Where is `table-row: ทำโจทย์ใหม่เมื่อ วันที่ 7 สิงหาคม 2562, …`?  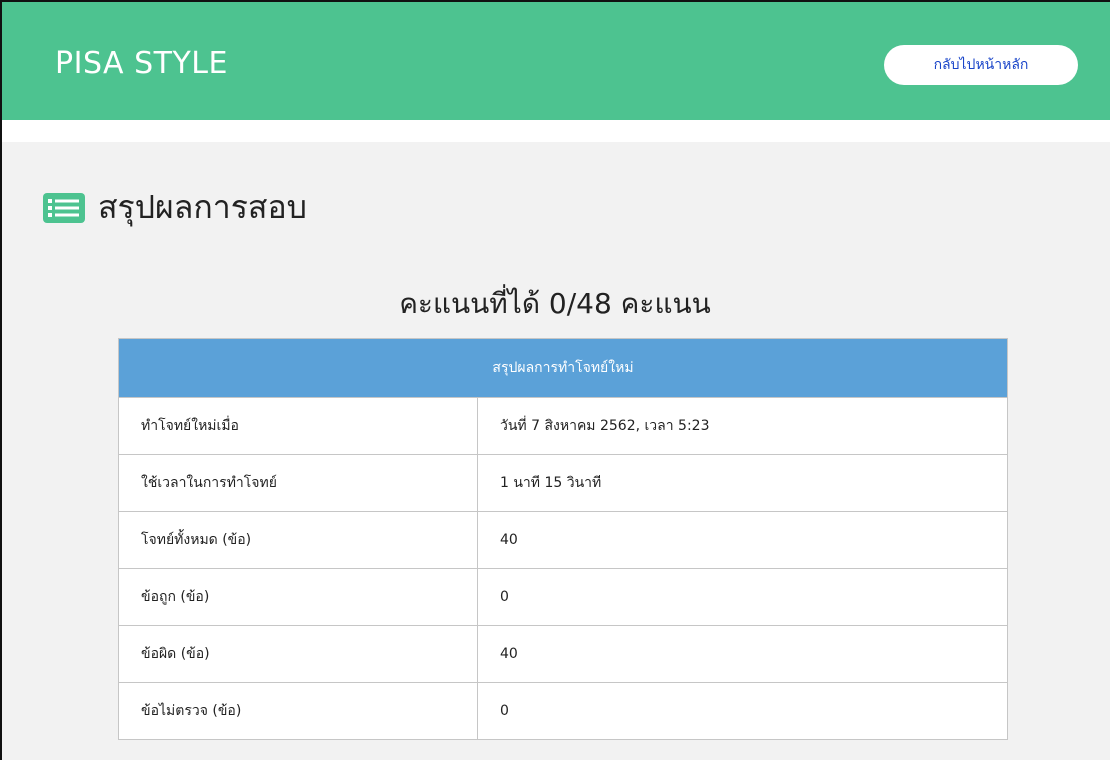 table-row: ทำโจทย์ใหม่เมื่อ วันที่ 7 สิงหาคม 2562, … is located at coordinates (563, 426).